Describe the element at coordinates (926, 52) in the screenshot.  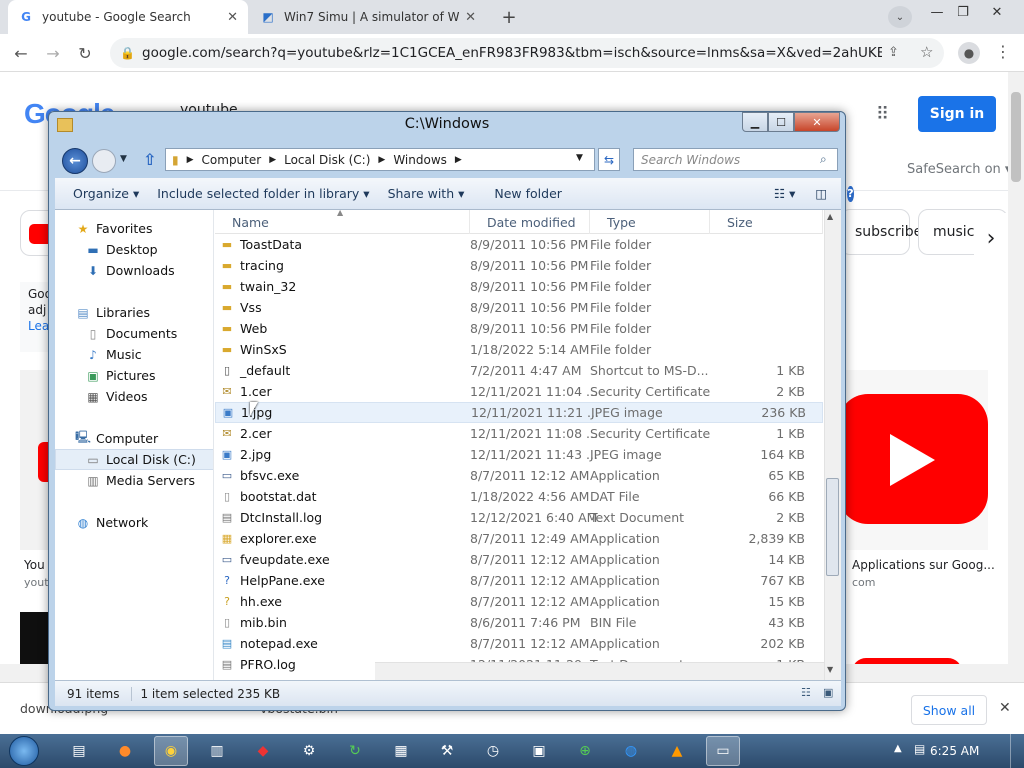
I see `bookmark-star-icon: ☆` at that location.